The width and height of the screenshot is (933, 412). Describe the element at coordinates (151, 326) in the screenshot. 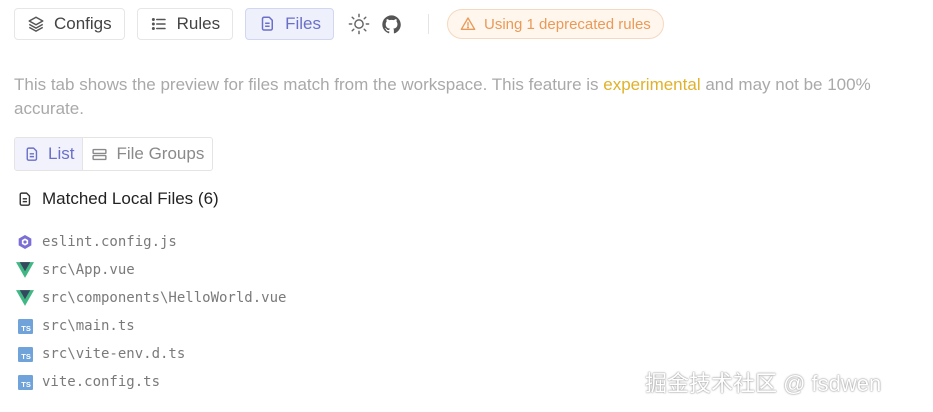

I see `file-item: TS src\main.ts` at that location.